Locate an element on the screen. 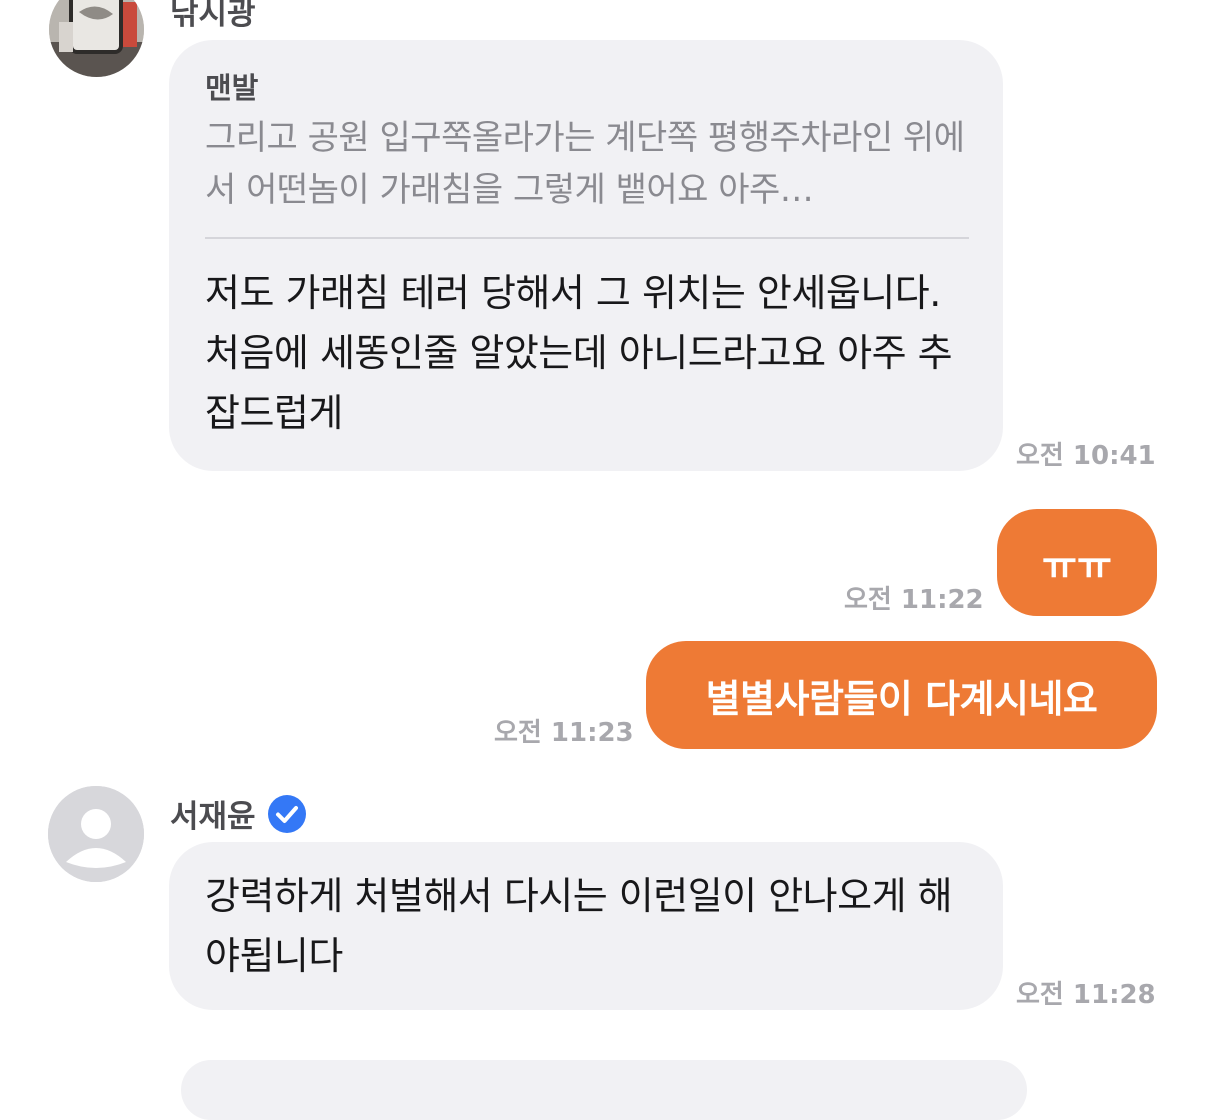 The width and height of the screenshot is (1206, 1120). sender-name-row: 서재윤 is located at coordinates (238, 813).